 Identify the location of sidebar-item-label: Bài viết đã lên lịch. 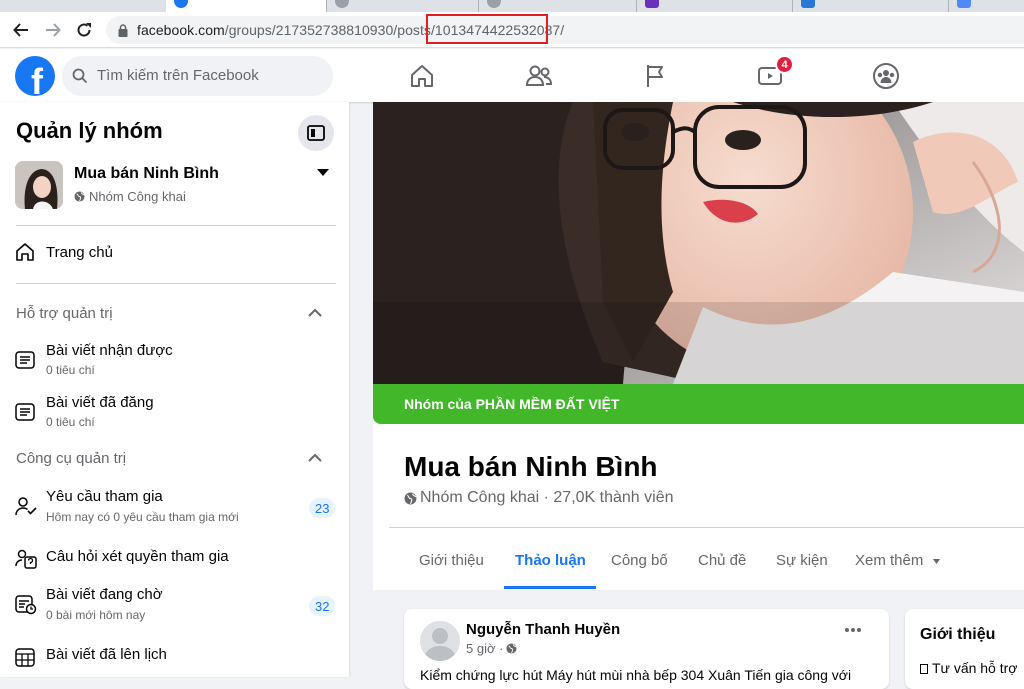
(106, 654).